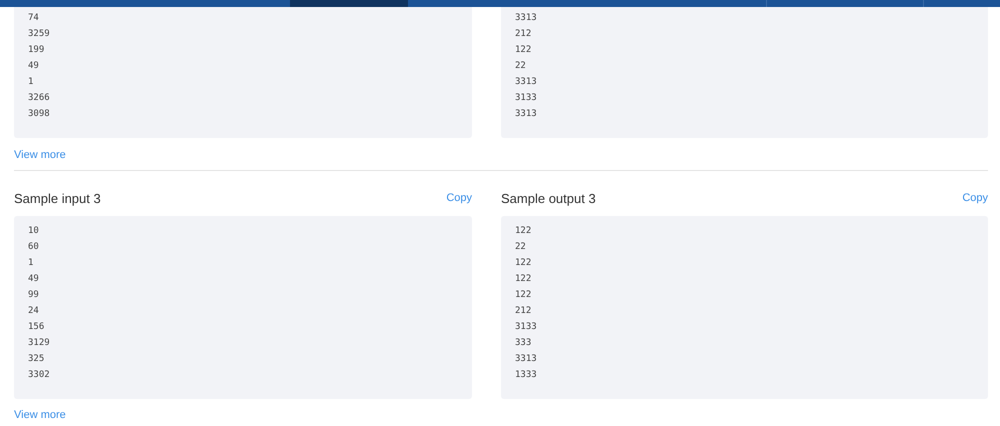 The width and height of the screenshot is (1000, 426). What do you see at coordinates (526, 375) in the screenshot?
I see `code-line: 1333` at bounding box center [526, 375].